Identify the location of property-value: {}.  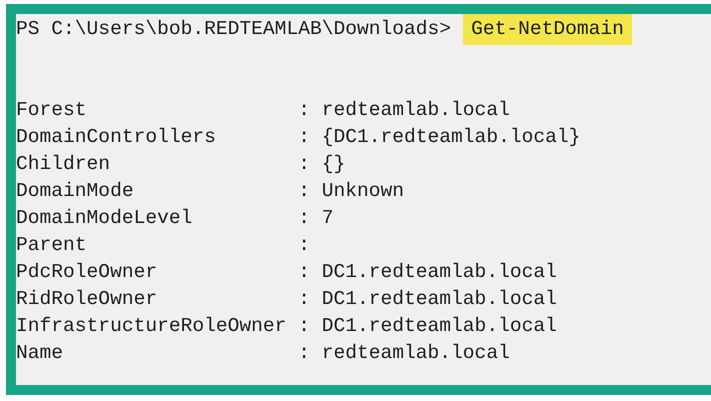
(334, 164).